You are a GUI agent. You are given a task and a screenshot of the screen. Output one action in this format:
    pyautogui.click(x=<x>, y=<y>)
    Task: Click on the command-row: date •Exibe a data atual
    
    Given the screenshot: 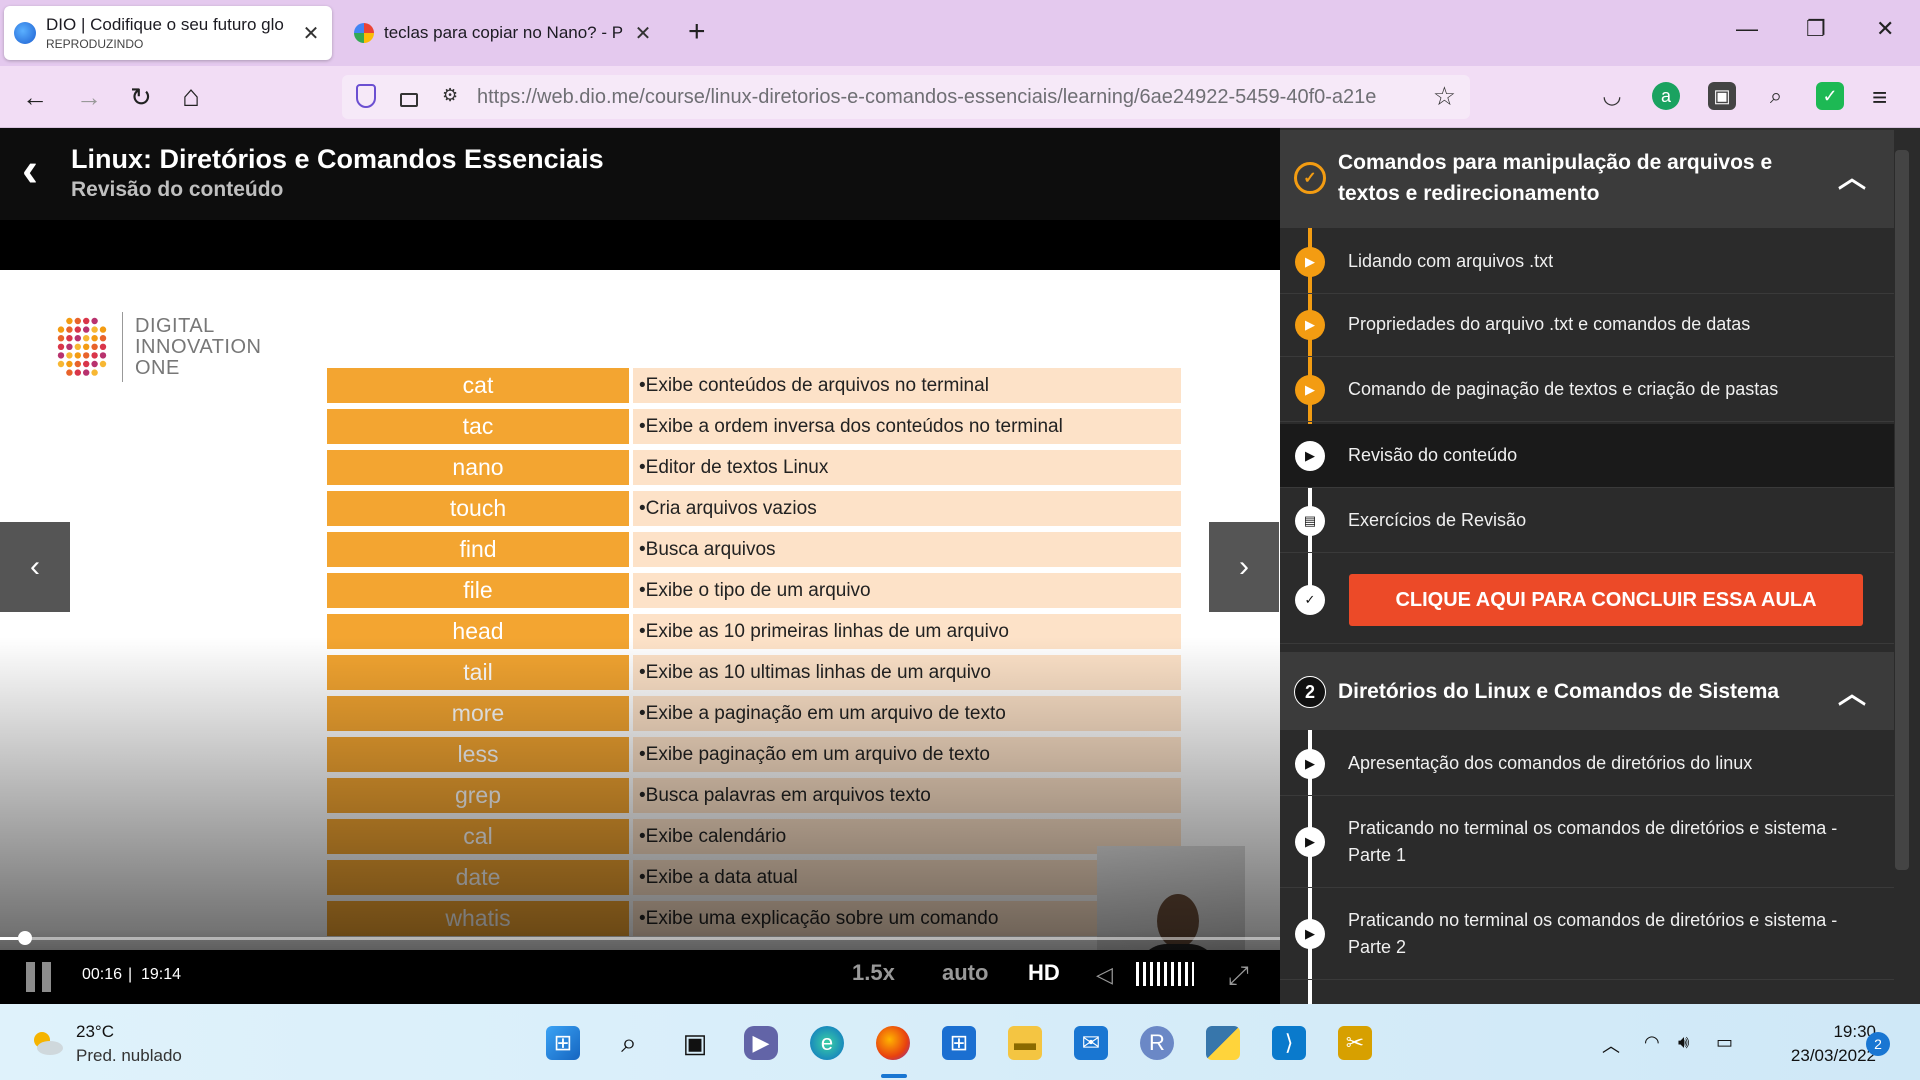 What is the action you would take?
    pyautogui.click(x=754, y=878)
    